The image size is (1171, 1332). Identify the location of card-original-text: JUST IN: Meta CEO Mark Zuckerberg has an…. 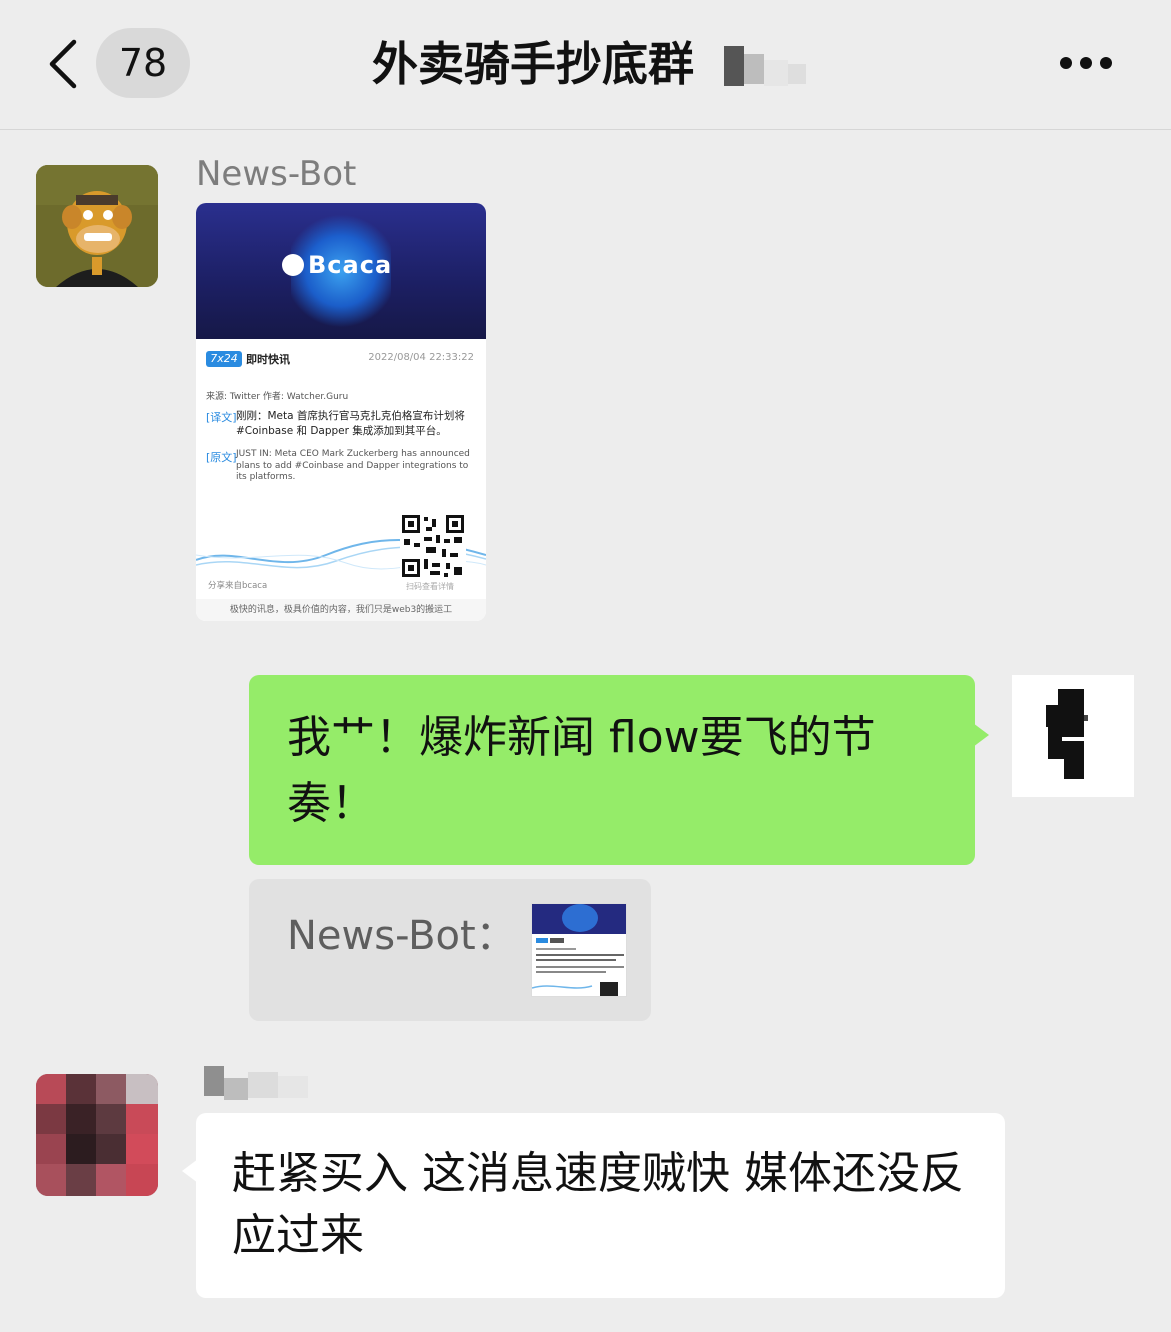
(353, 465).